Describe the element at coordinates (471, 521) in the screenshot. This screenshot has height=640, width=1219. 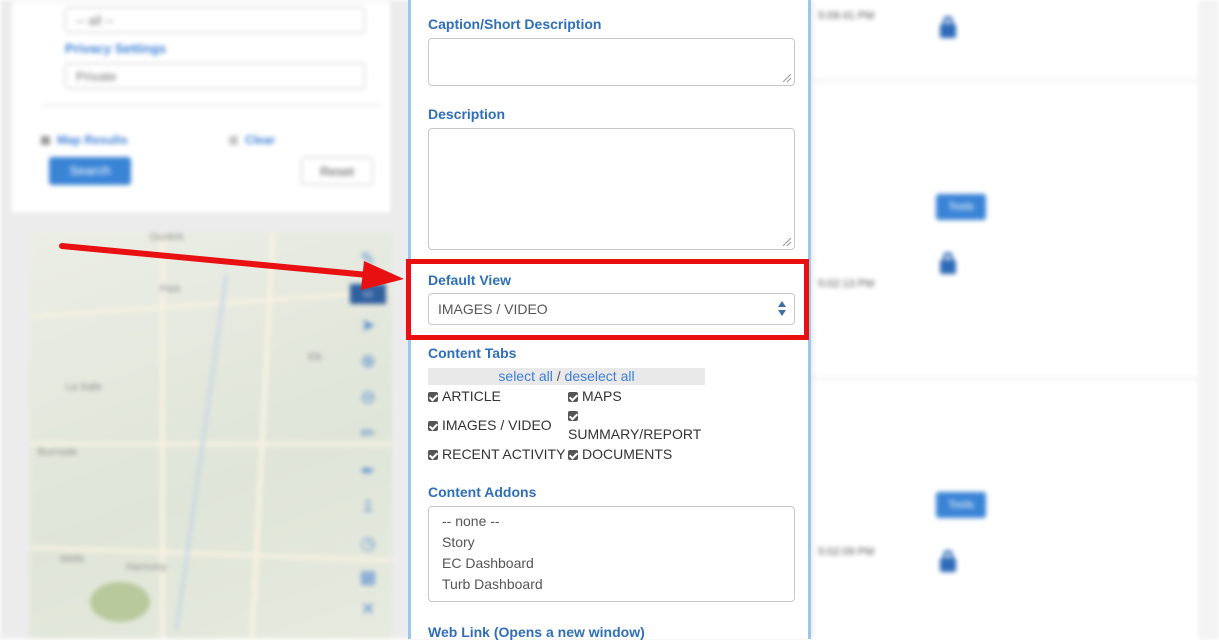
I see `addon-option: -- none --` at that location.